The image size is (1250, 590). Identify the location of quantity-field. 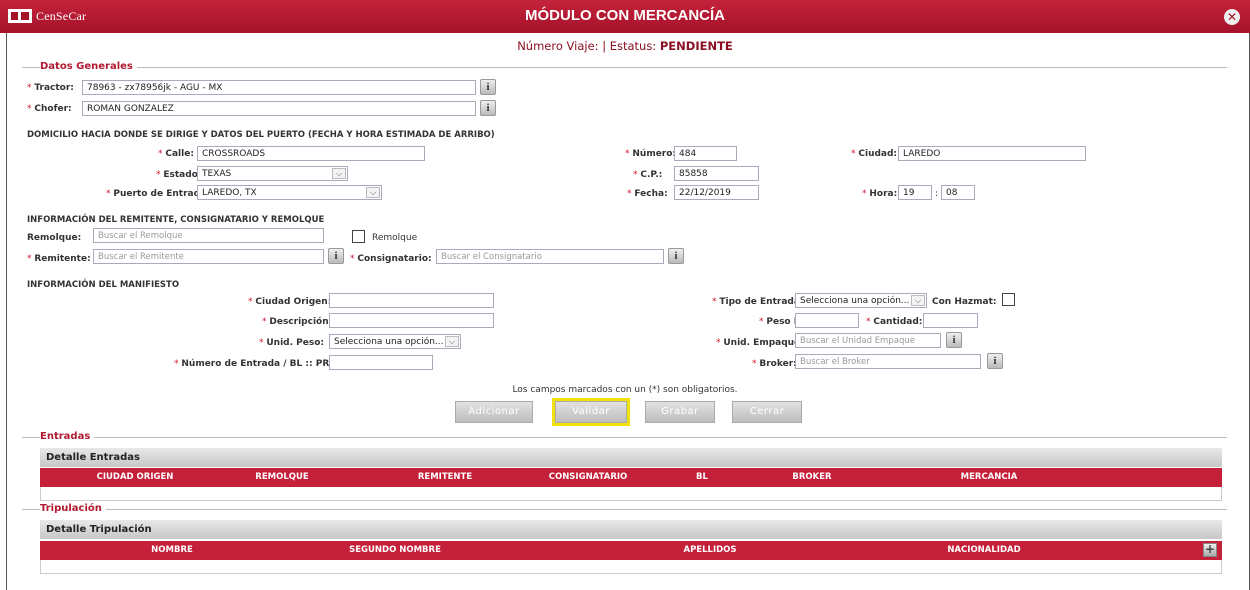
(950, 320).